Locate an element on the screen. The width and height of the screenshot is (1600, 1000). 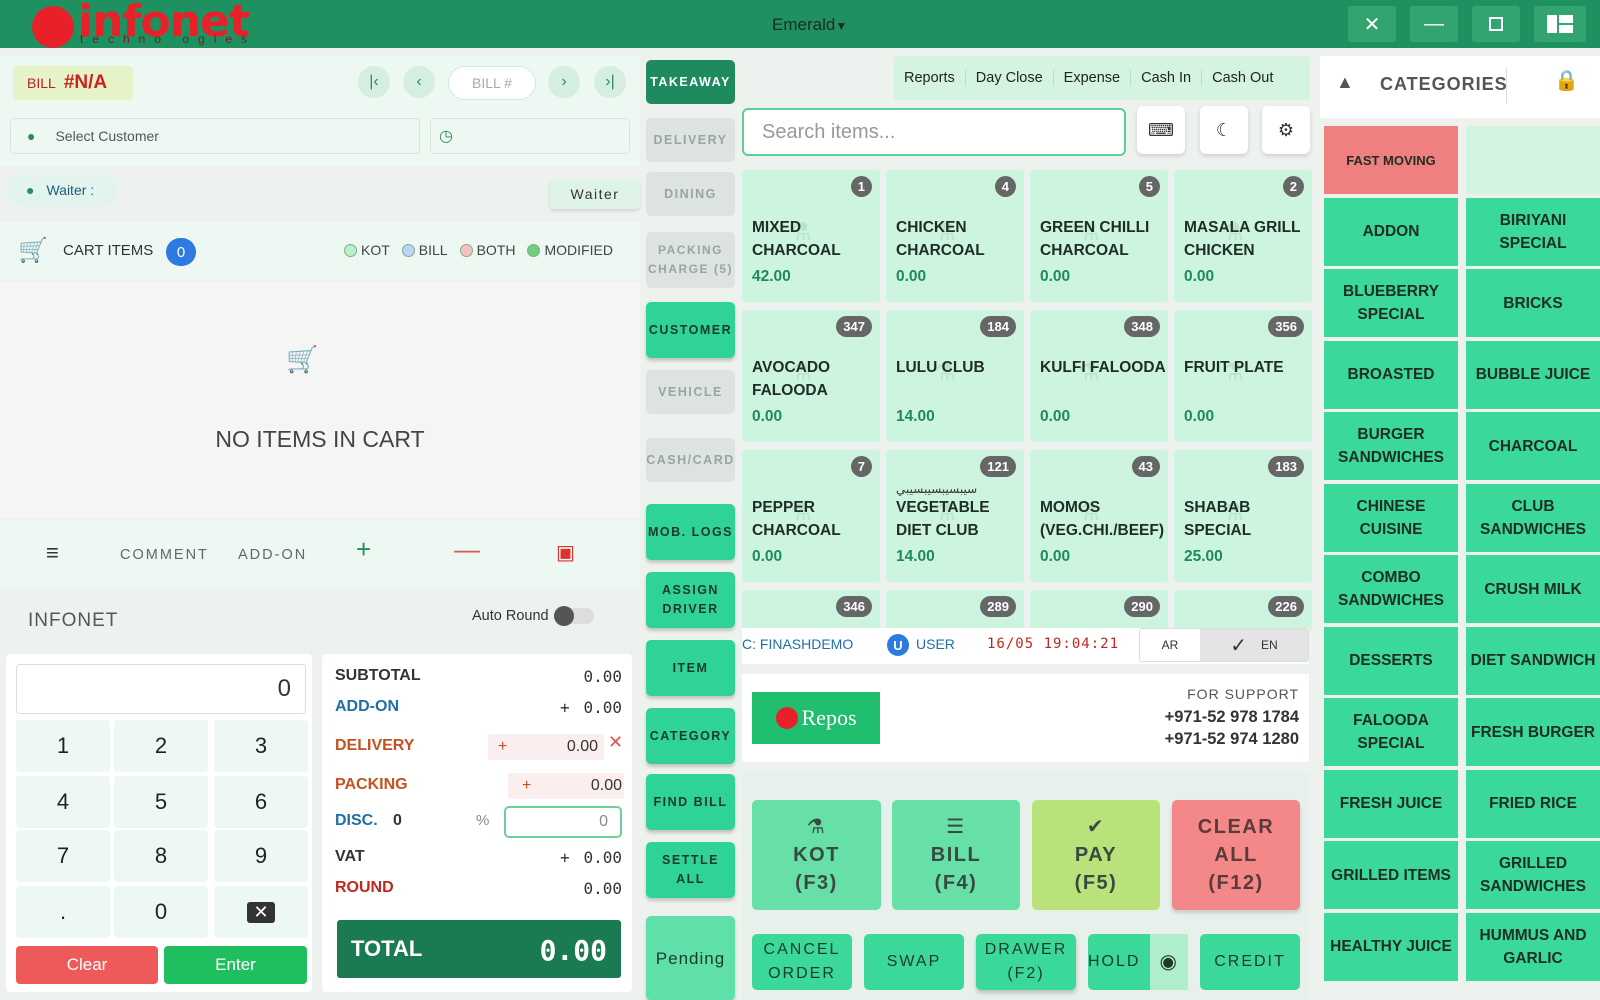
mode-dining: DINING is located at coordinates (690, 194).